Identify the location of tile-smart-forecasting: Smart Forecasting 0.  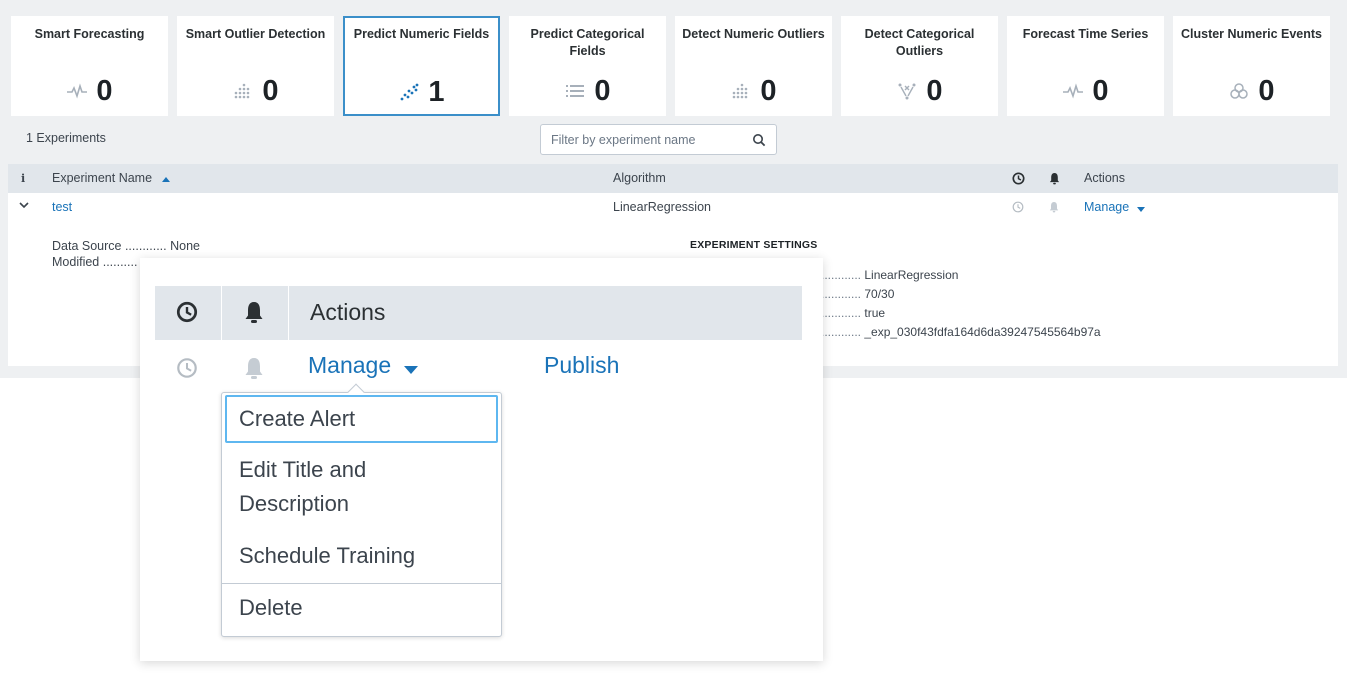
(89, 66).